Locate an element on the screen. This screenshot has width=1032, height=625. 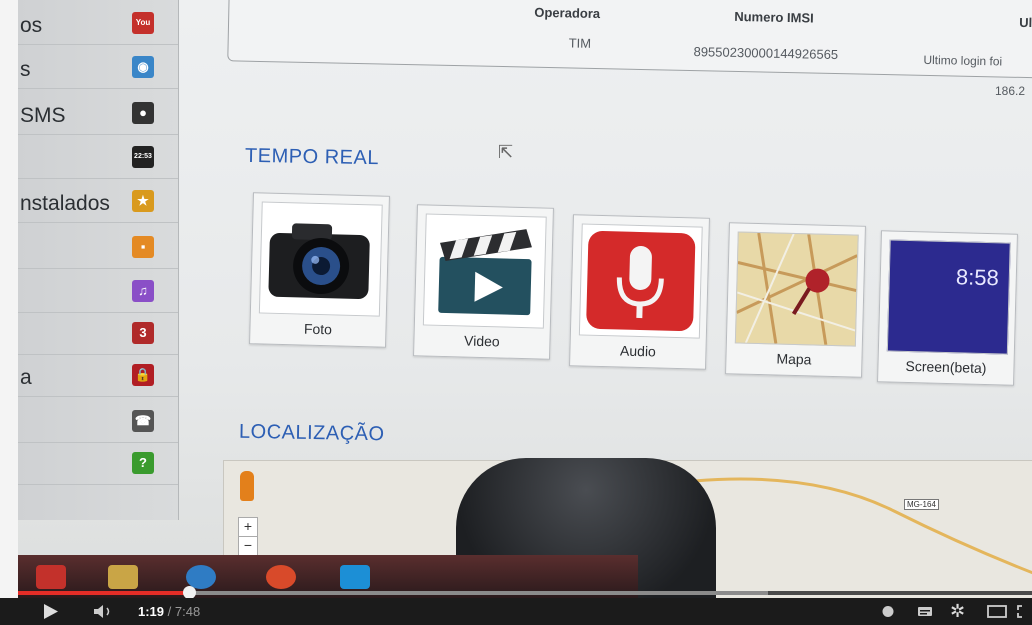
player-controls: 1:19 / 7:48 ✲ is located at coordinates (516, 611).